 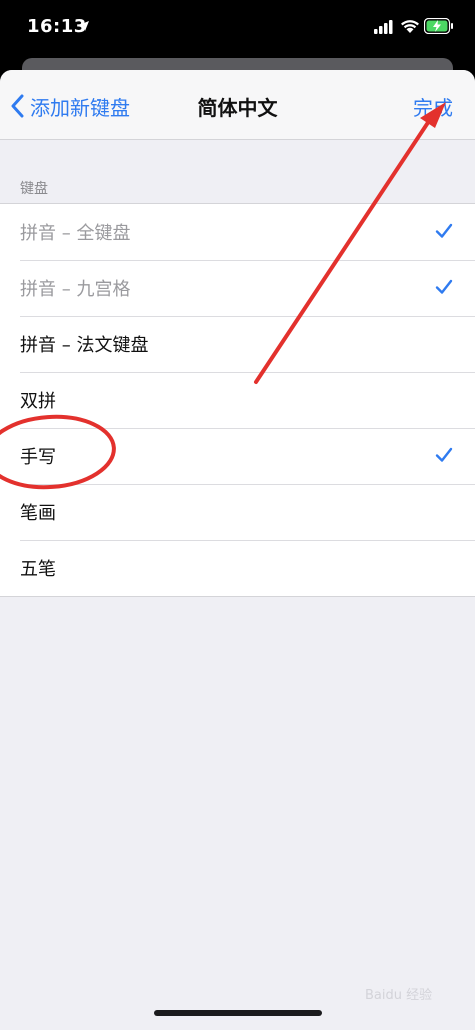 I want to click on cellular-signal-icon, so click(x=383, y=27).